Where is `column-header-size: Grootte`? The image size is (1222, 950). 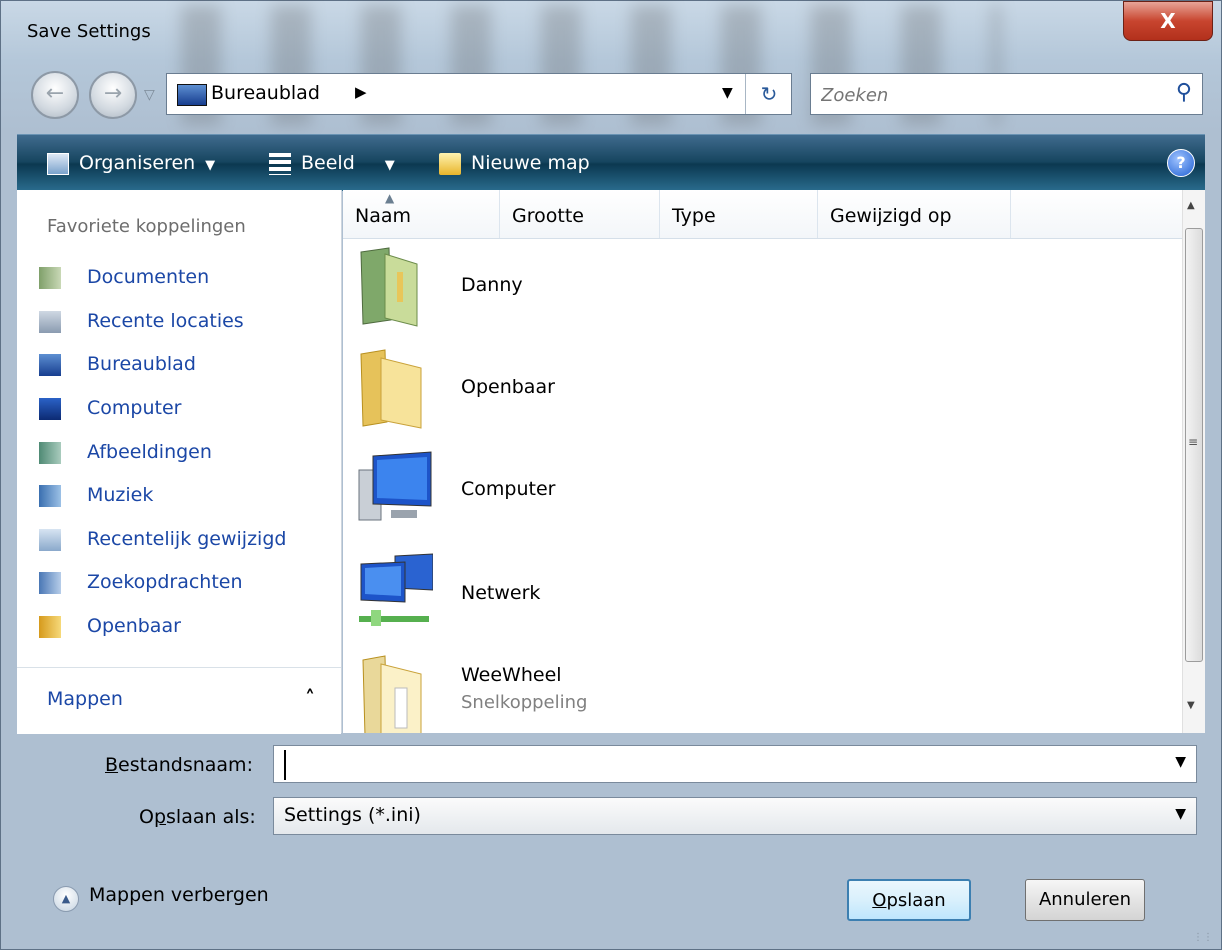
column-header-size: Grootte is located at coordinates (580, 214).